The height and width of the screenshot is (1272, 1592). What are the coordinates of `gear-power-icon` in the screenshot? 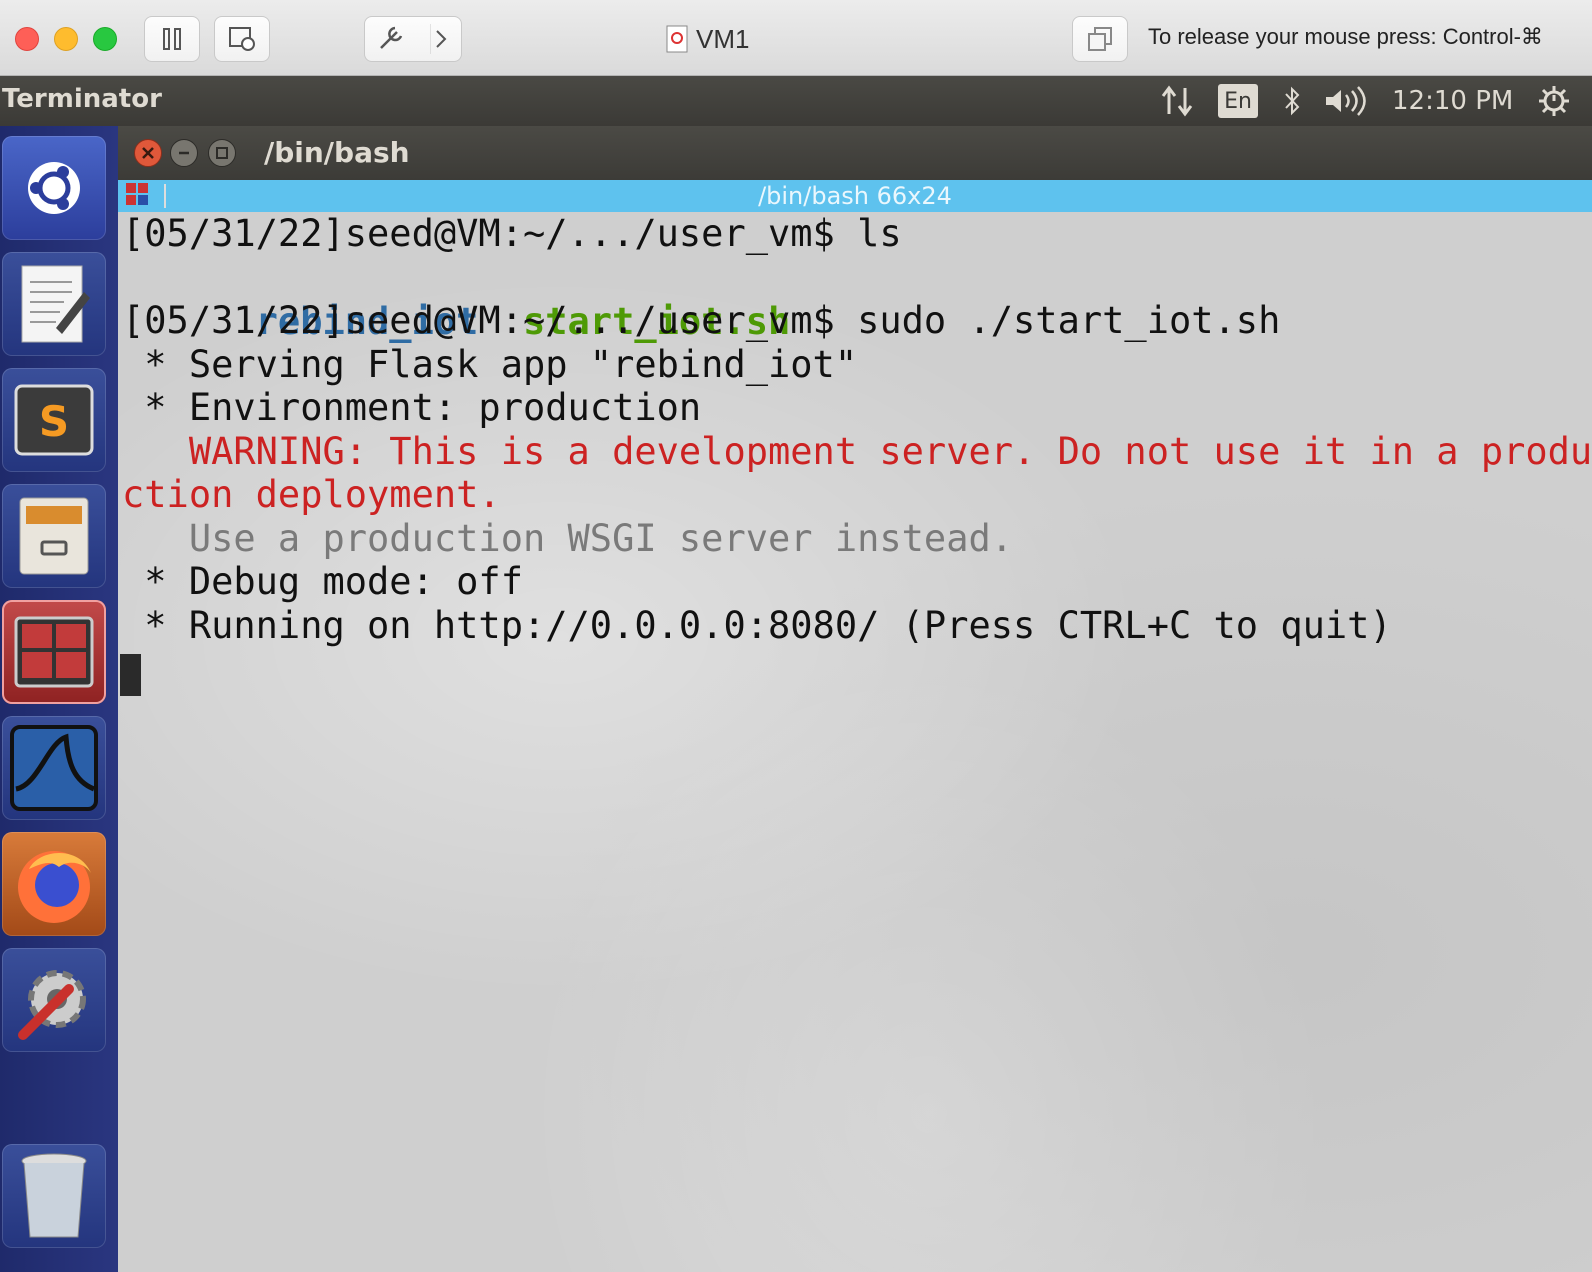 It's located at (1554, 101).